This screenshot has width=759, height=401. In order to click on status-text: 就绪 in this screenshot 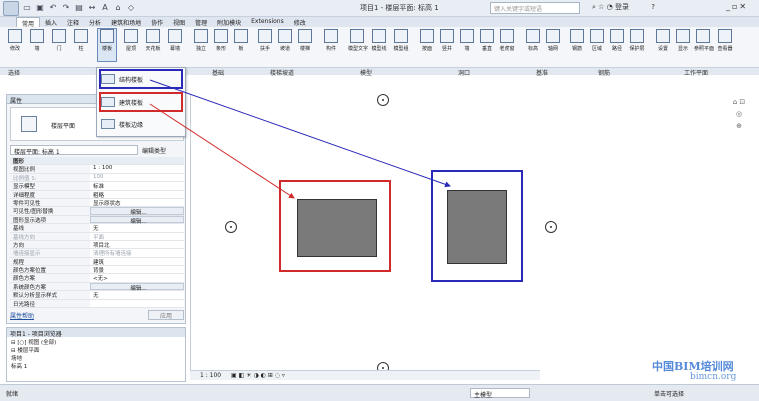, I will do `click(12, 394)`.